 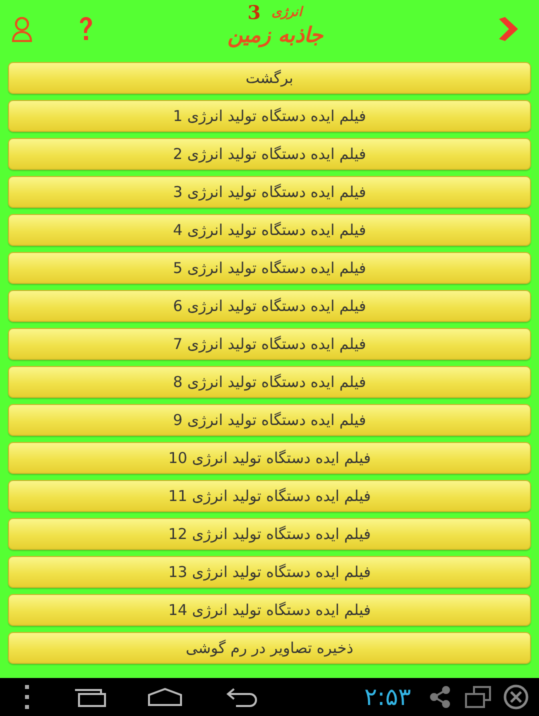 I want to click on back-icon, so click(x=242, y=697).